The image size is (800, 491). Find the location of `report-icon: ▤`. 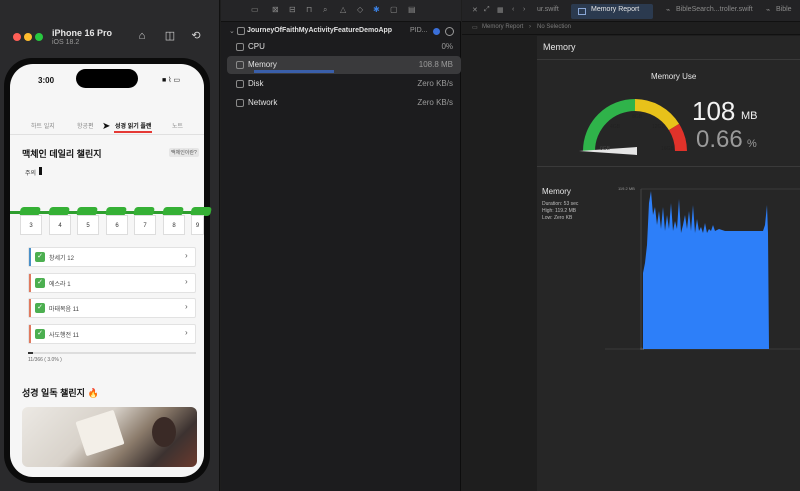

report-icon: ▤ is located at coordinates (412, 9).